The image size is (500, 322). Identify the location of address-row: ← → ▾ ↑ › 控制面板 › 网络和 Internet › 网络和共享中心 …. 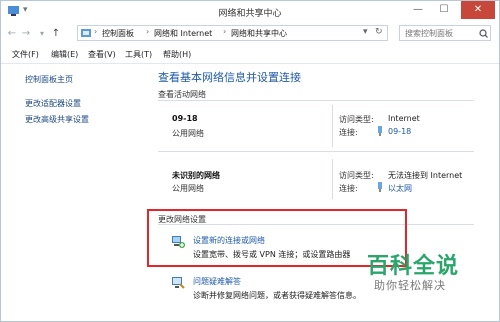
(250, 34).